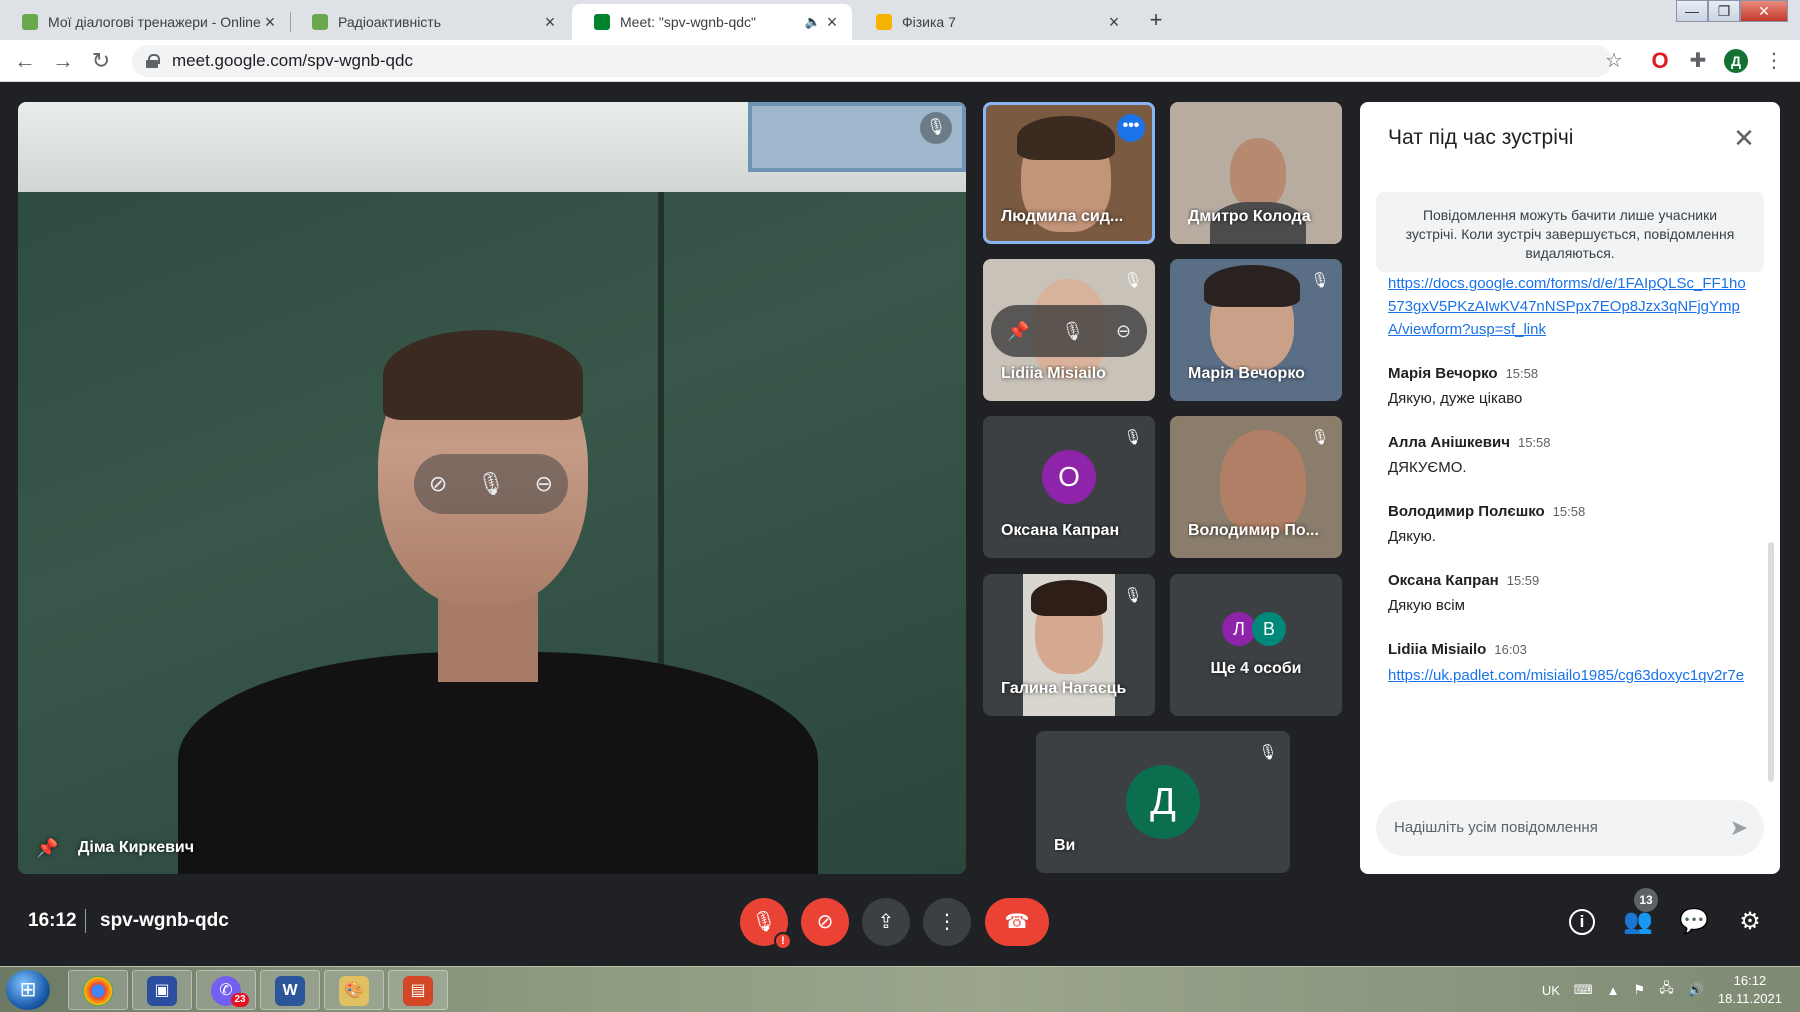  I want to click on star-icon: ☆, so click(1614, 61).